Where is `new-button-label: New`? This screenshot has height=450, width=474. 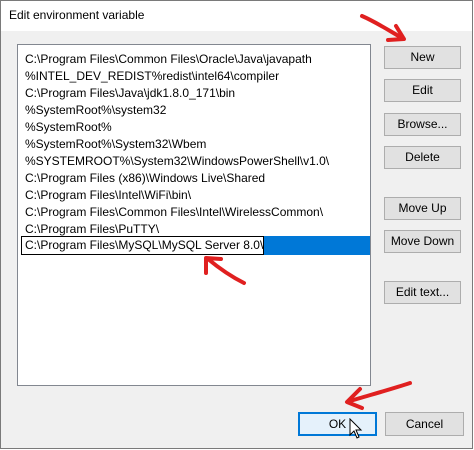 new-button-label: New is located at coordinates (422, 57).